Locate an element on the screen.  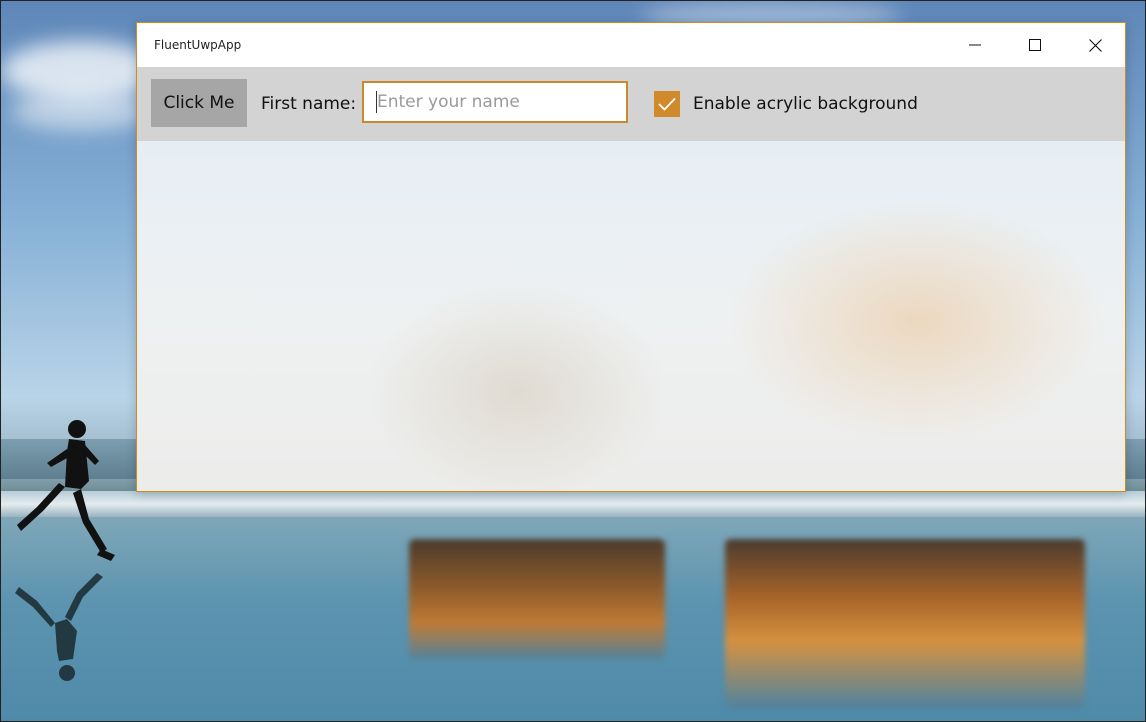
first-name-label: First name: is located at coordinates (309, 104).